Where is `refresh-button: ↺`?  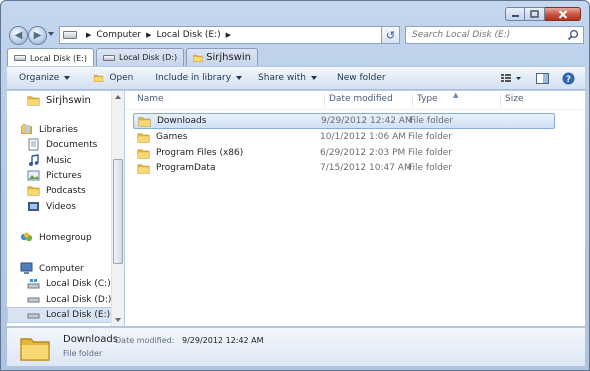 refresh-button: ↺ is located at coordinates (390, 35).